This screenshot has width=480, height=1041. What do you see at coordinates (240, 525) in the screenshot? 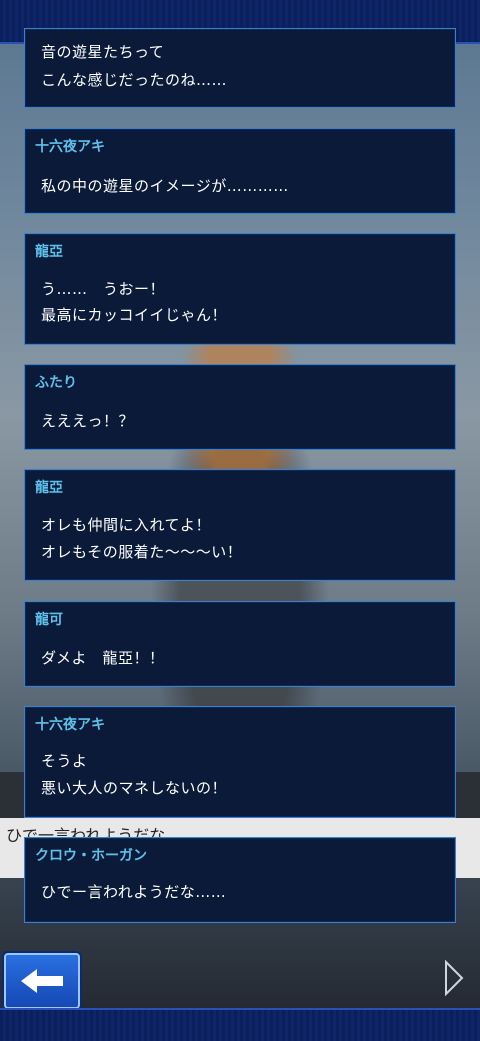
I see `log-entry: 龍亞 オレも仲間に入れてよ！ オレもその服着た〜〜〜い！` at bounding box center [240, 525].